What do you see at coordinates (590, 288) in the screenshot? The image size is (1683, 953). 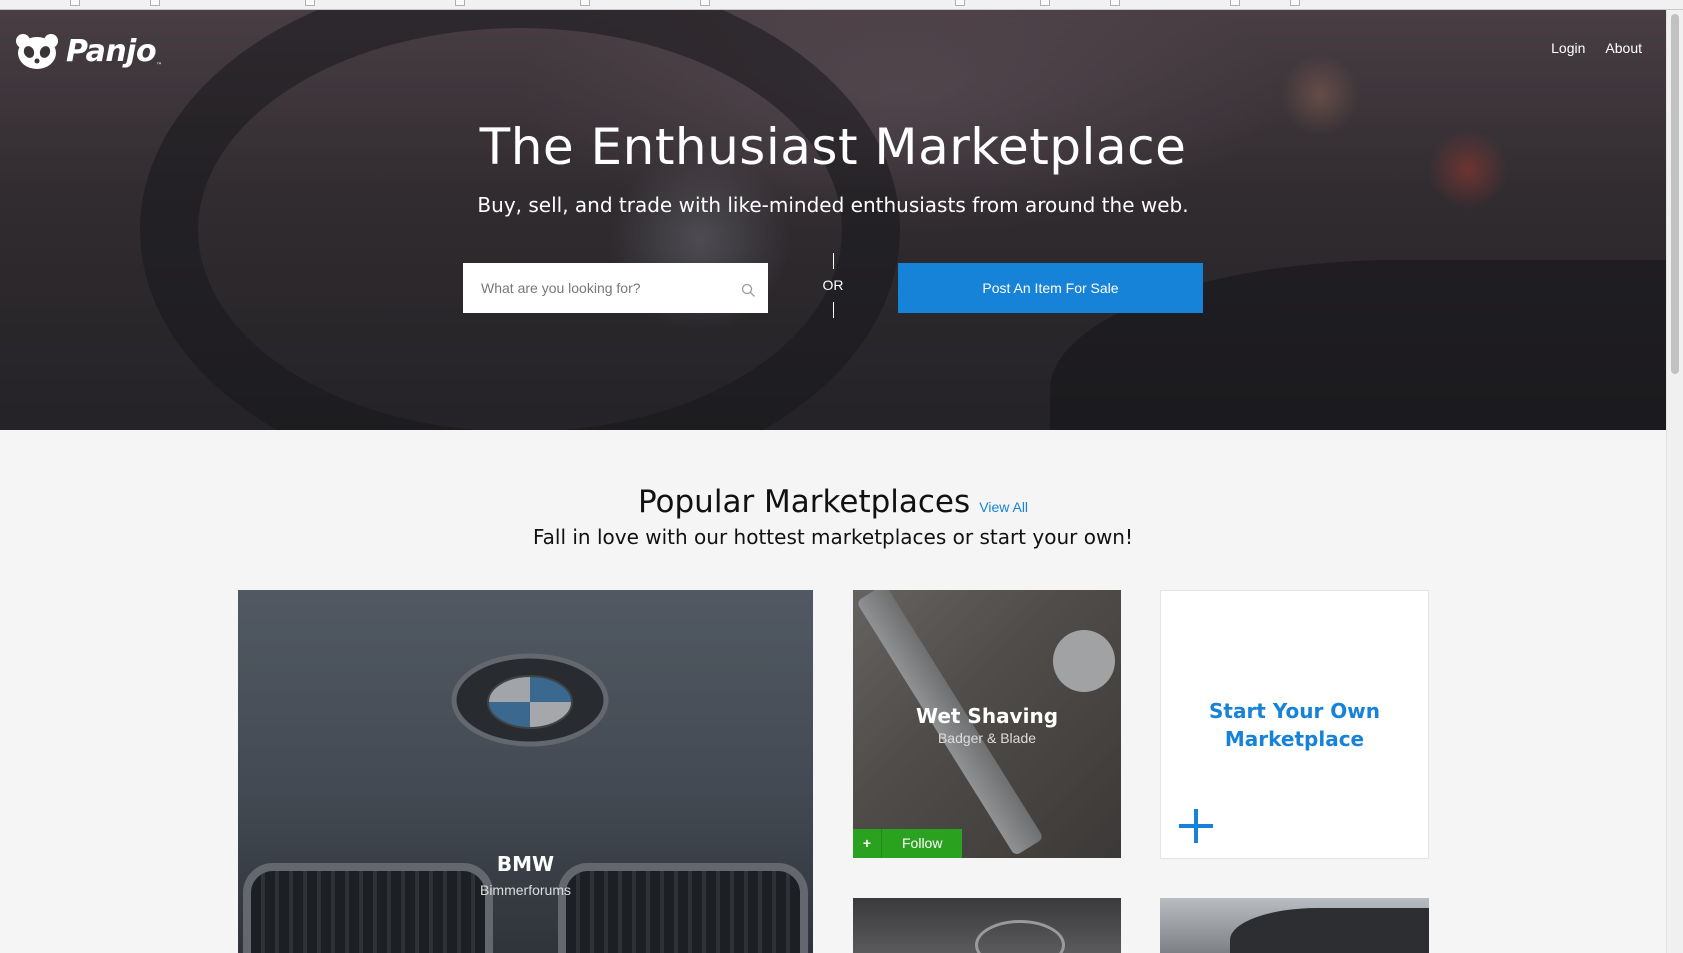 I see `search-input` at bounding box center [590, 288].